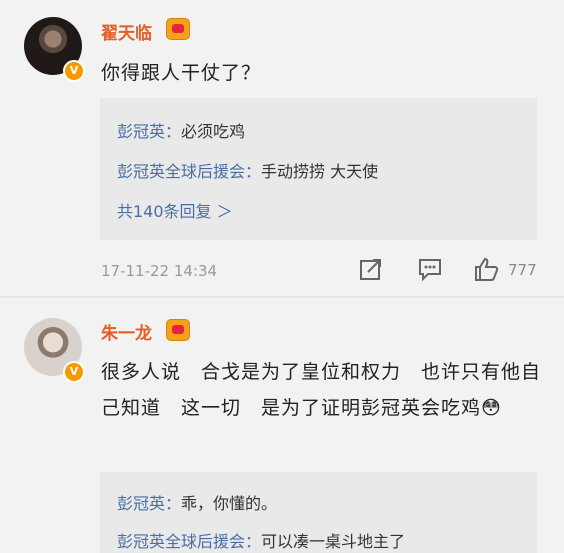 The height and width of the screenshot is (553, 564). Describe the element at coordinates (333, 541) in the screenshot. I see `reply-text: 可以凑一桌斗地主了` at that location.